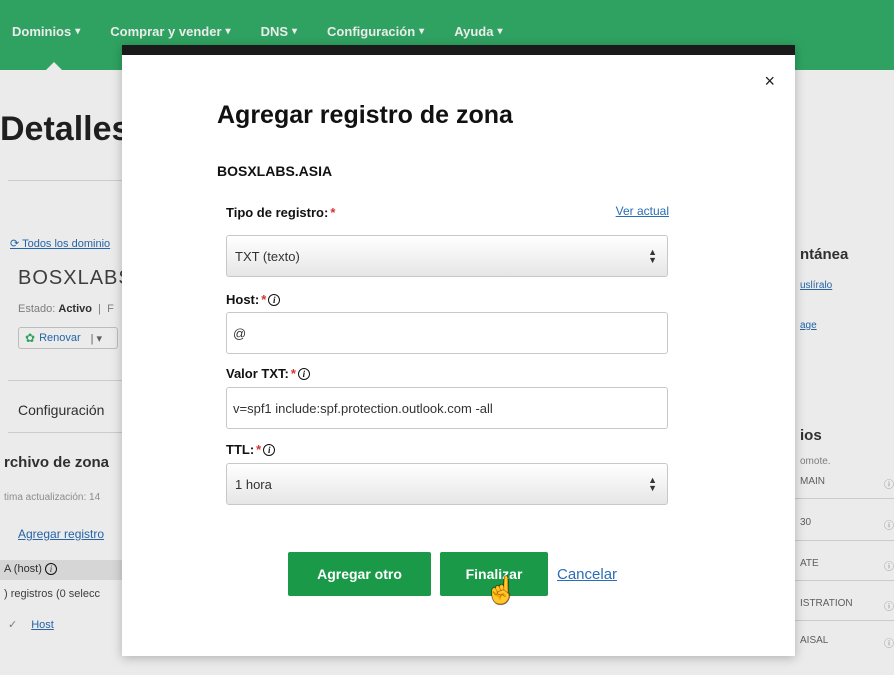  What do you see at coordinates (257, 373) in the screenshot?
I see `txt-value-label-text: Valor TXT:` at bounding box center [257, 373].